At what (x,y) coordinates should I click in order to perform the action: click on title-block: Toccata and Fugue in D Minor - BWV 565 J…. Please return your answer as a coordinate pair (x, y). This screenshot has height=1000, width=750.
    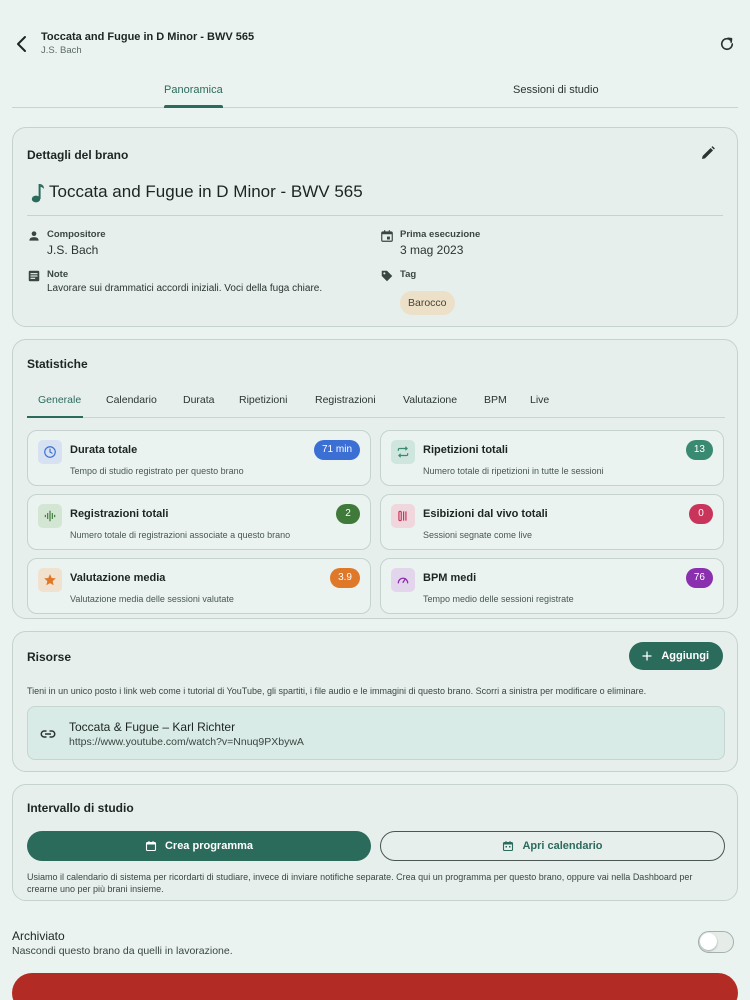
    Looking at the image, I should click on (147, 43).